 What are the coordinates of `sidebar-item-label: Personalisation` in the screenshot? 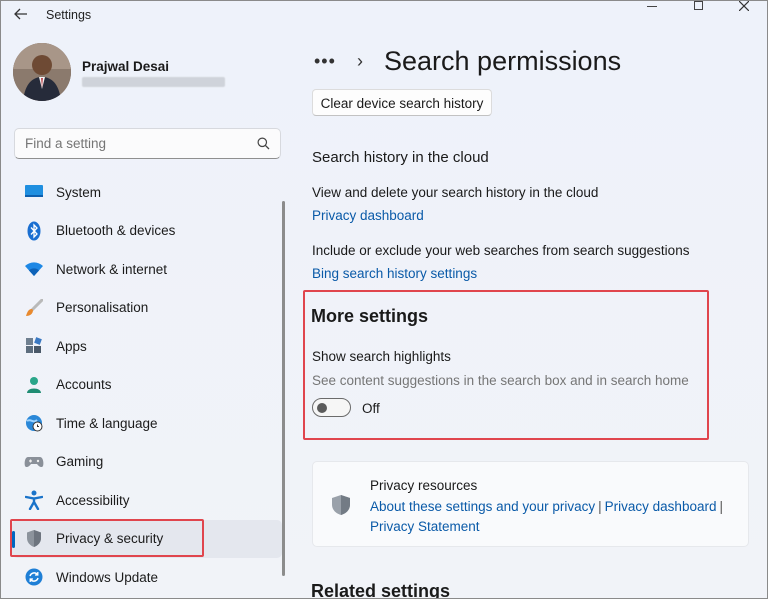 It's located at (102, 308).